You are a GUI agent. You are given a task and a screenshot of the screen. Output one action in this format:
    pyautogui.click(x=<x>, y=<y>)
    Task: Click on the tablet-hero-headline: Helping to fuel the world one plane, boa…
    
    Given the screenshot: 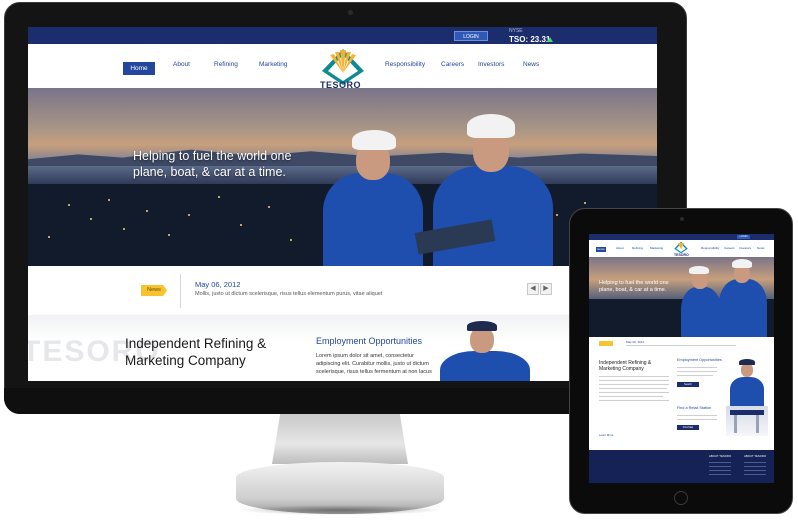 What is the action you would take?
    pyautogui.click(x=634, y=286)
    